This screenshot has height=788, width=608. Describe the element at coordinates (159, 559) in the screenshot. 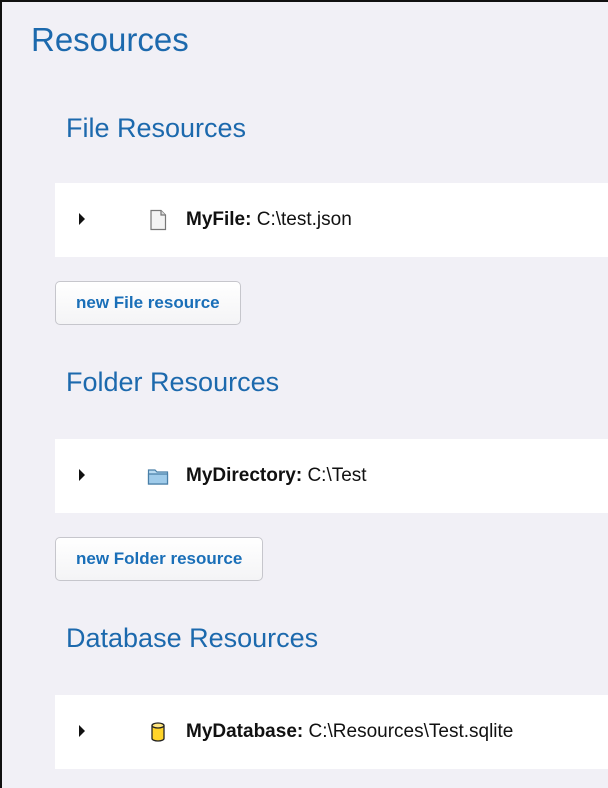

I see `new-folder-resource-button: new Folder resource` at that location.